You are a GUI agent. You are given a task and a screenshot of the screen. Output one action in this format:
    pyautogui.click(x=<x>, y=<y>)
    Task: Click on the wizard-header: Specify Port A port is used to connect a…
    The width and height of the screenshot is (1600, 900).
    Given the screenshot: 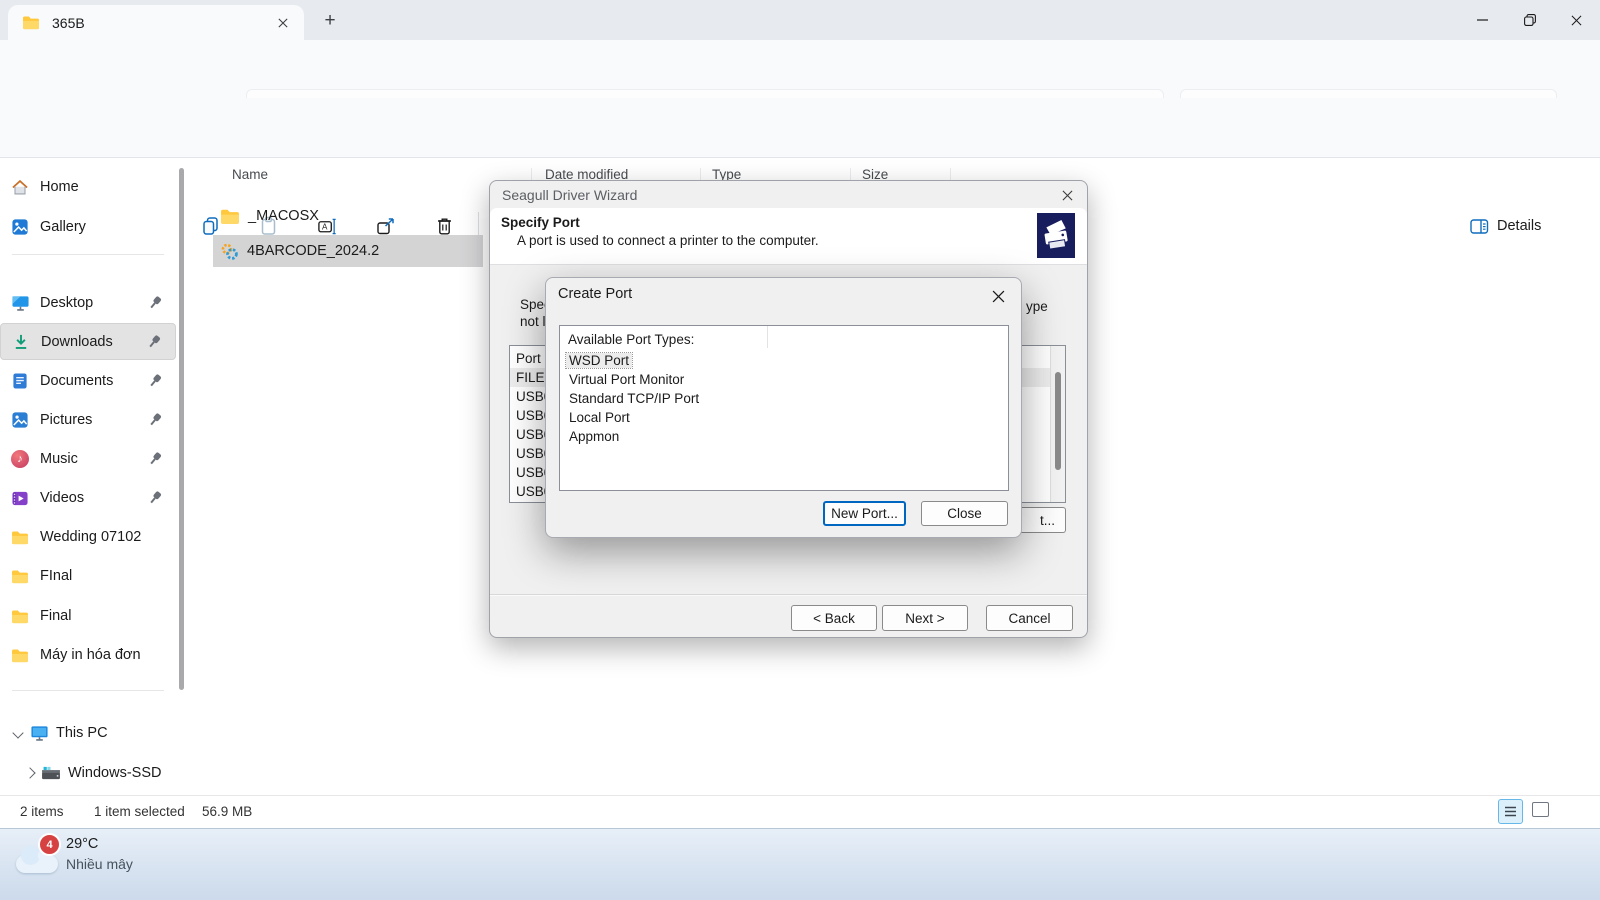 What is the action you would take?
    pyautogui.click(x=788, y=236)
    